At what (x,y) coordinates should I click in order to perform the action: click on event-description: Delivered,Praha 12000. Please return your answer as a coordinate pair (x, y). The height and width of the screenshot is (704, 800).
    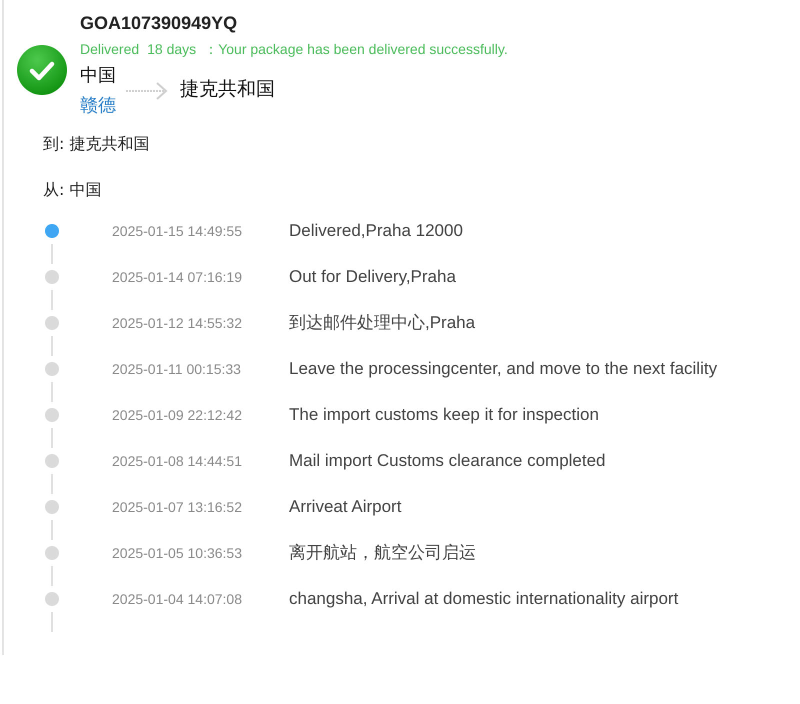
    Looking at the image, I should click on (376, 231).